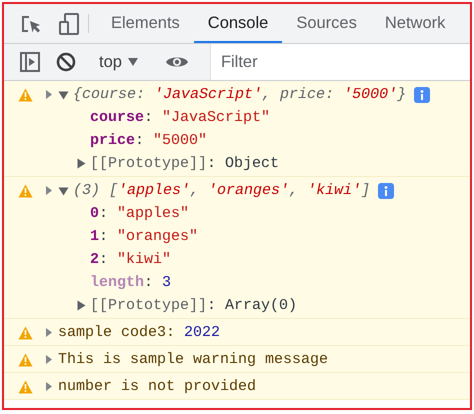 The image size is (474, 414). What do you see at coordinates (221, 191) in the screenshot?
I see `console-message: (3) ['apples', 'oranges', 'kiwi']` at bounding box center [221, 191].